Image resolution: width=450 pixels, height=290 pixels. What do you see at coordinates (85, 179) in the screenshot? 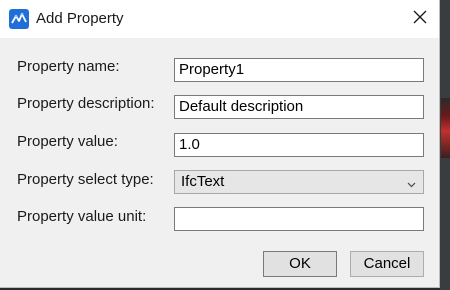
I see `property-select-type-label: Property select type:` at bounding box center [85, 179].